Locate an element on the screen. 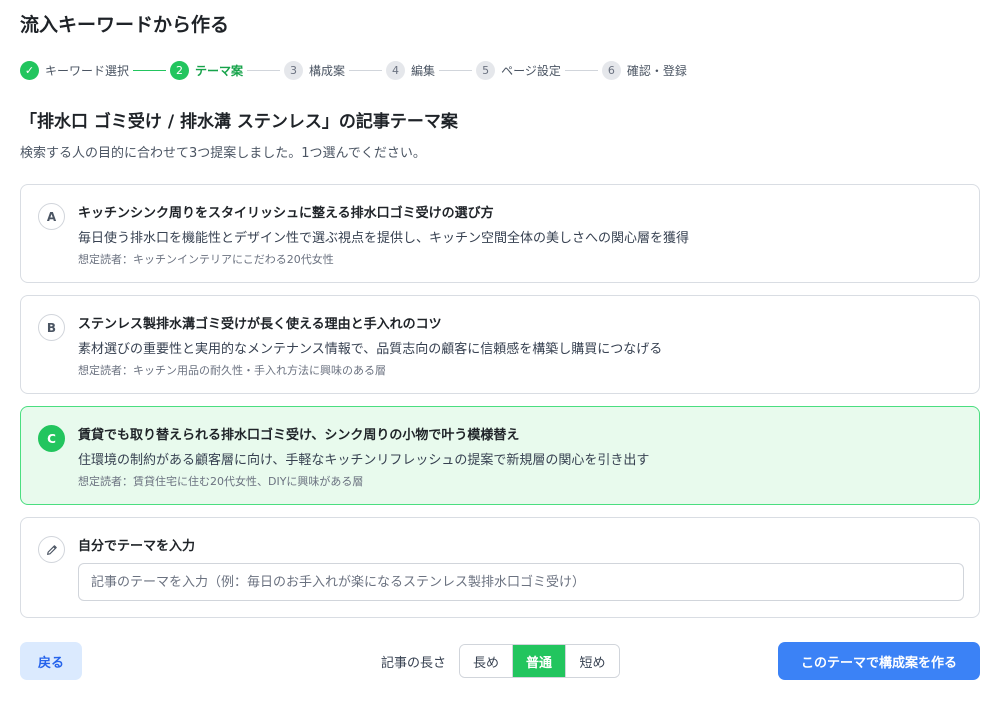 Image resolution: width=1002 pixels, height=703 pixels. option-badge: C is located at coordinates (51, 438).